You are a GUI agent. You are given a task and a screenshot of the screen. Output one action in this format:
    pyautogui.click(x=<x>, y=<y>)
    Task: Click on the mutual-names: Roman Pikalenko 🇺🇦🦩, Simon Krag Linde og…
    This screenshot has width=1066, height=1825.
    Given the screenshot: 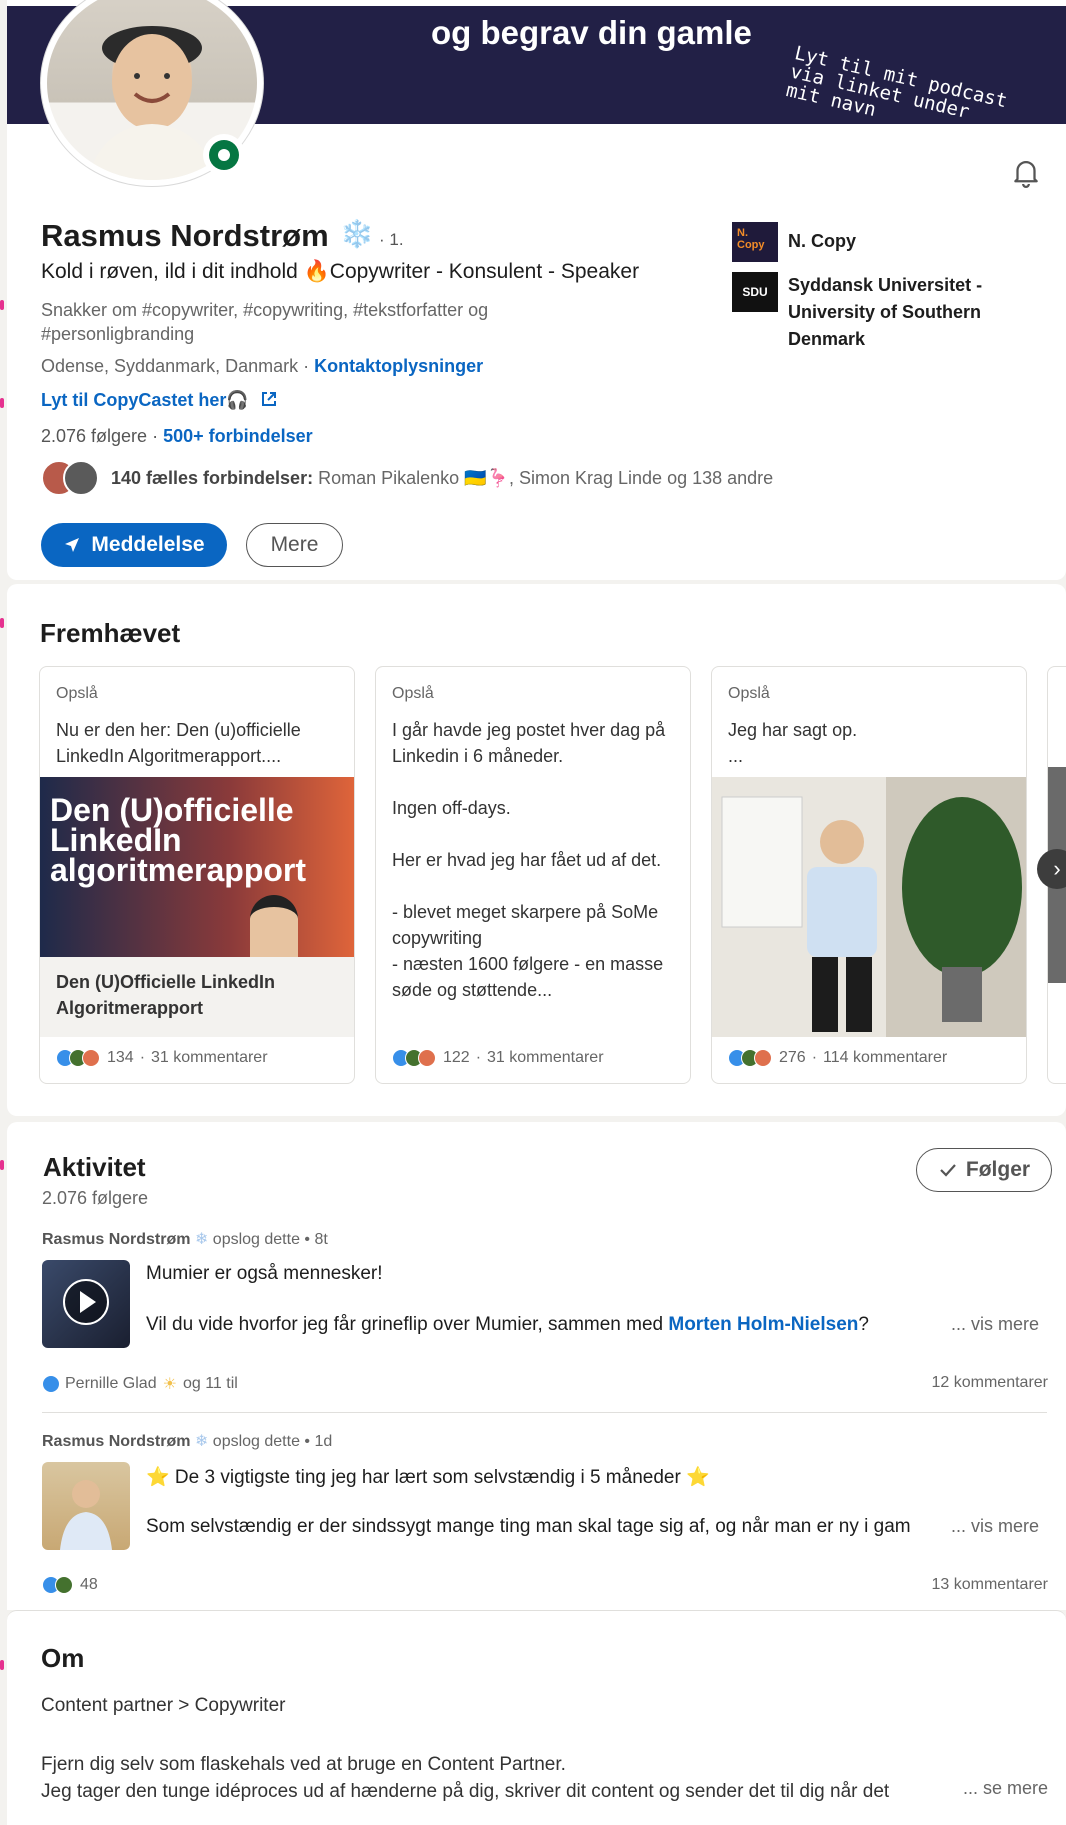 What is the action you would take?
    pyautogui.click(x=543, y=478)
    